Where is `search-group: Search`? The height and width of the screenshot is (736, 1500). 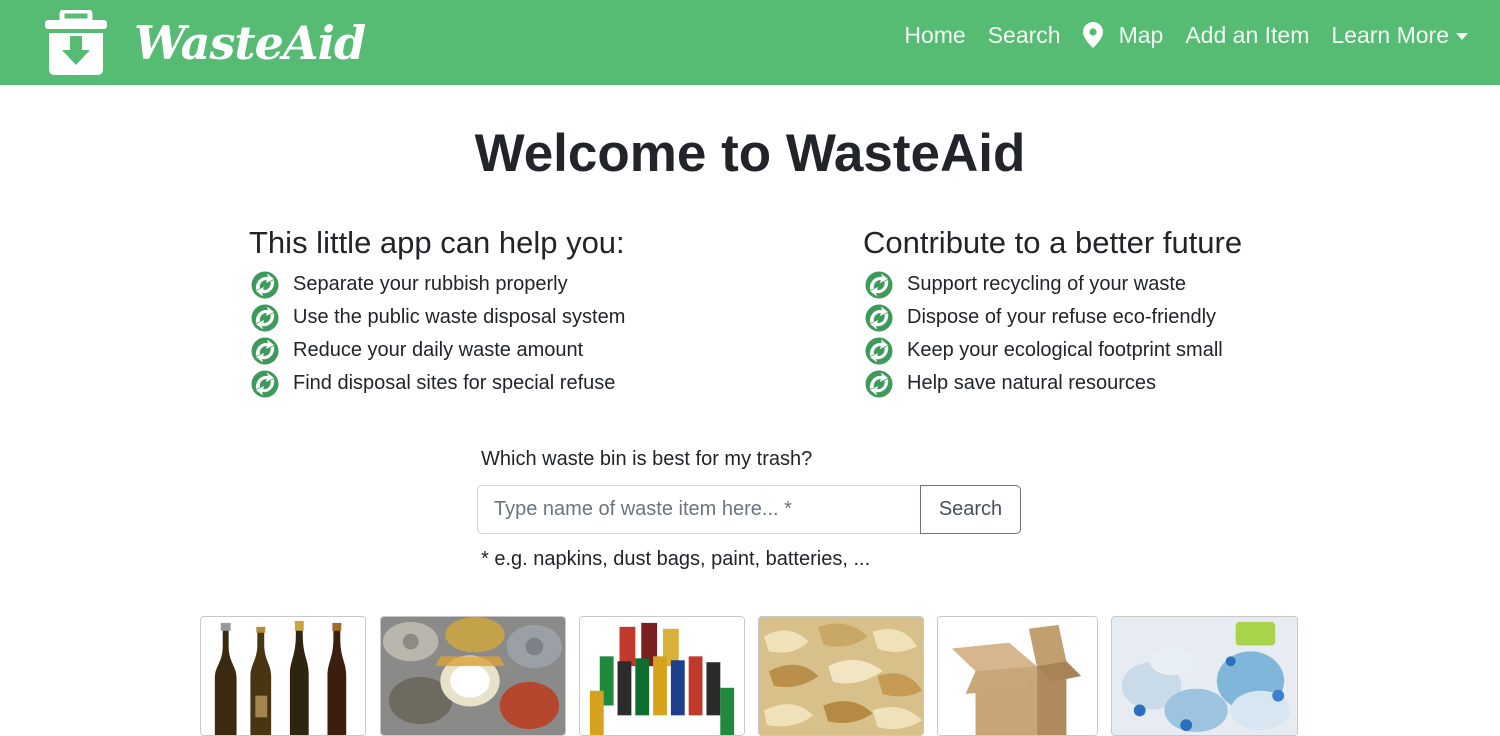 search-group: Search is located at coordinates (749, 509).